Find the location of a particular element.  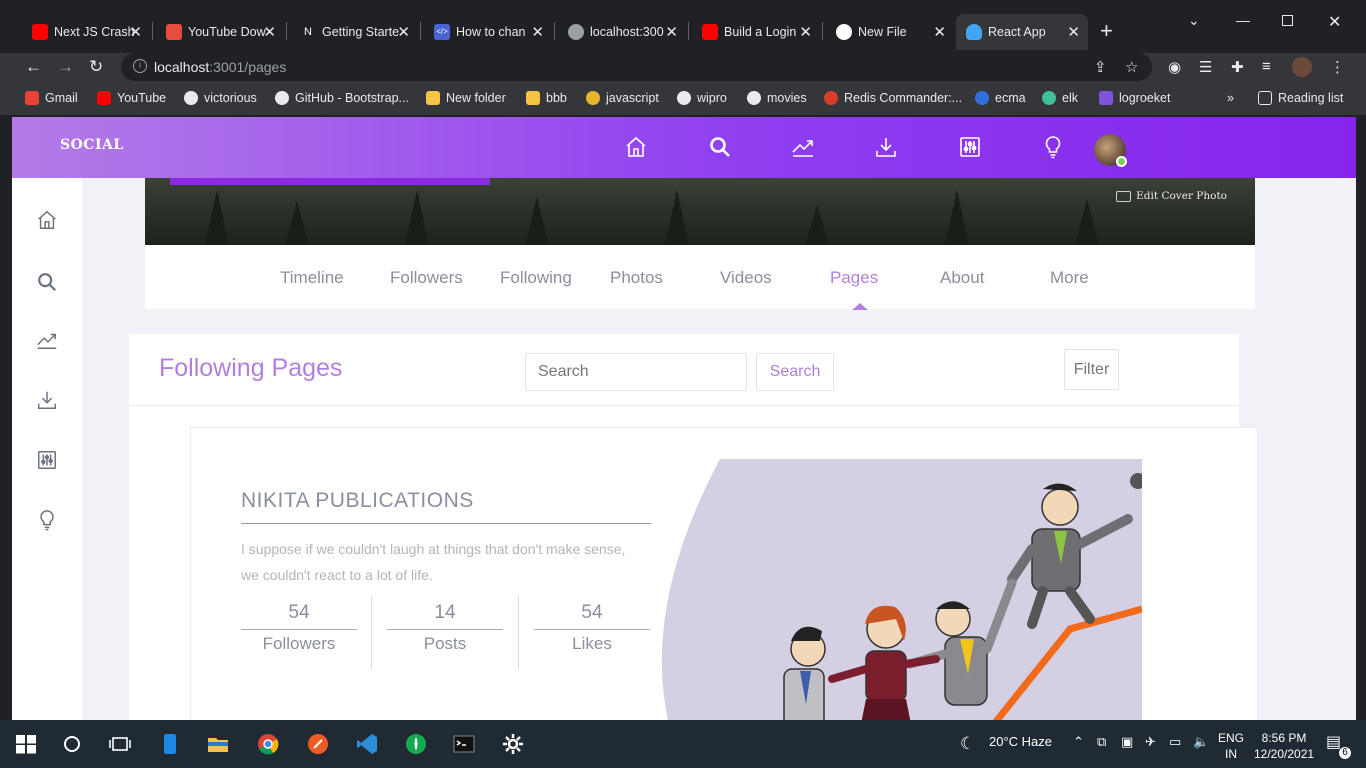

tab-photos: Photos is located at coordinates (636, 278).